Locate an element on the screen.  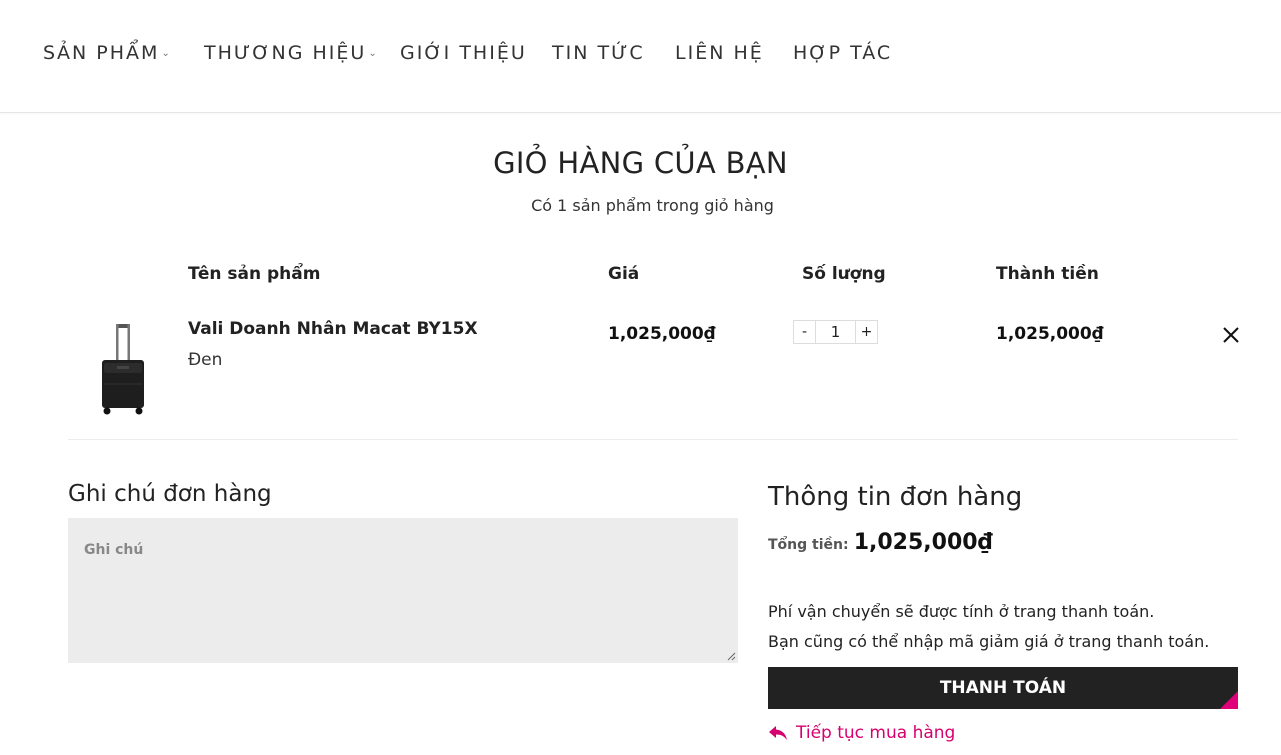
row-divider is located at coordinates (653, 439).